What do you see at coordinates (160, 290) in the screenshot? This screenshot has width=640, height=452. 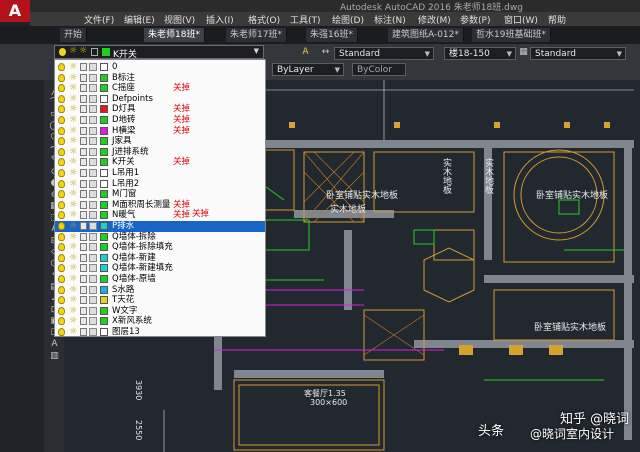 I see `layer-row: ☼ S水路` at bounding box center [160, 290].